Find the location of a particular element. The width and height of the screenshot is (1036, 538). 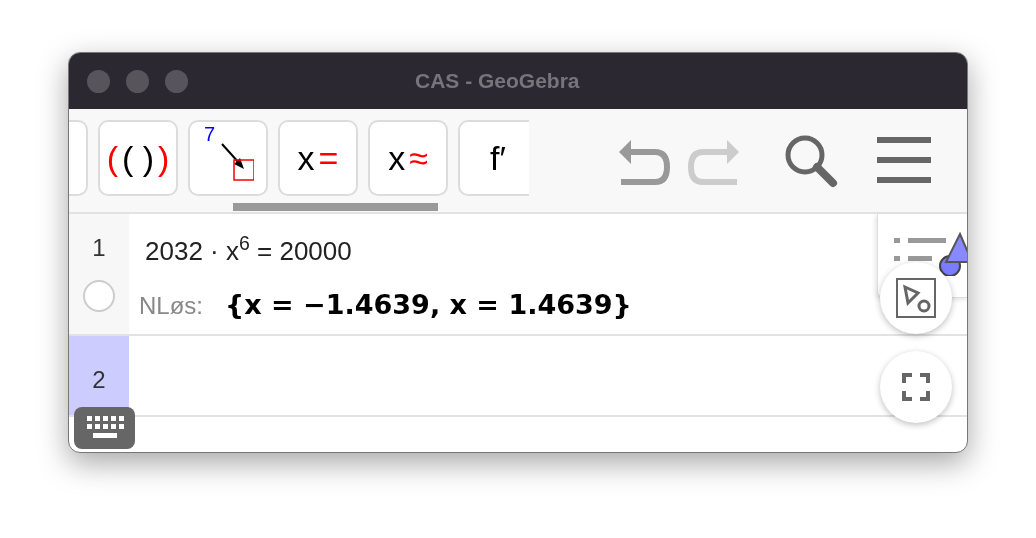

fullscreen-button is located at coordinates (916, 387).